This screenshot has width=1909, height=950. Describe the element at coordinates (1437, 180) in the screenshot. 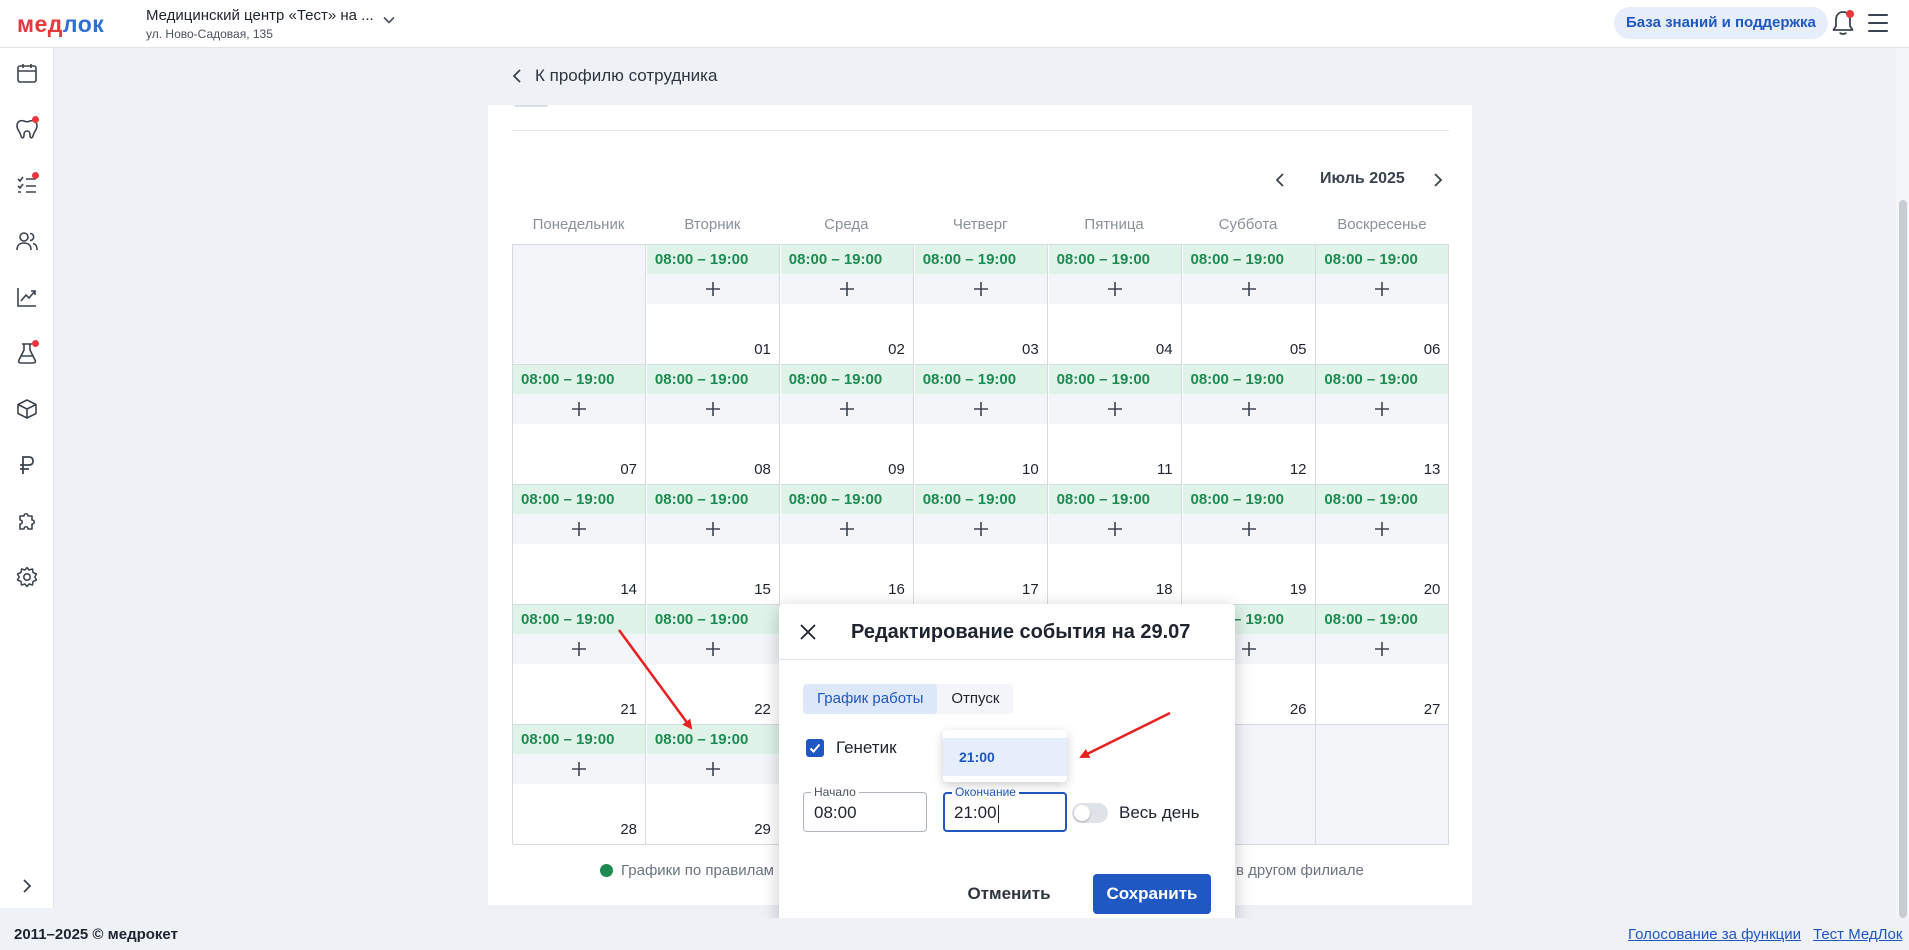

I see `next-month-button` at that location.